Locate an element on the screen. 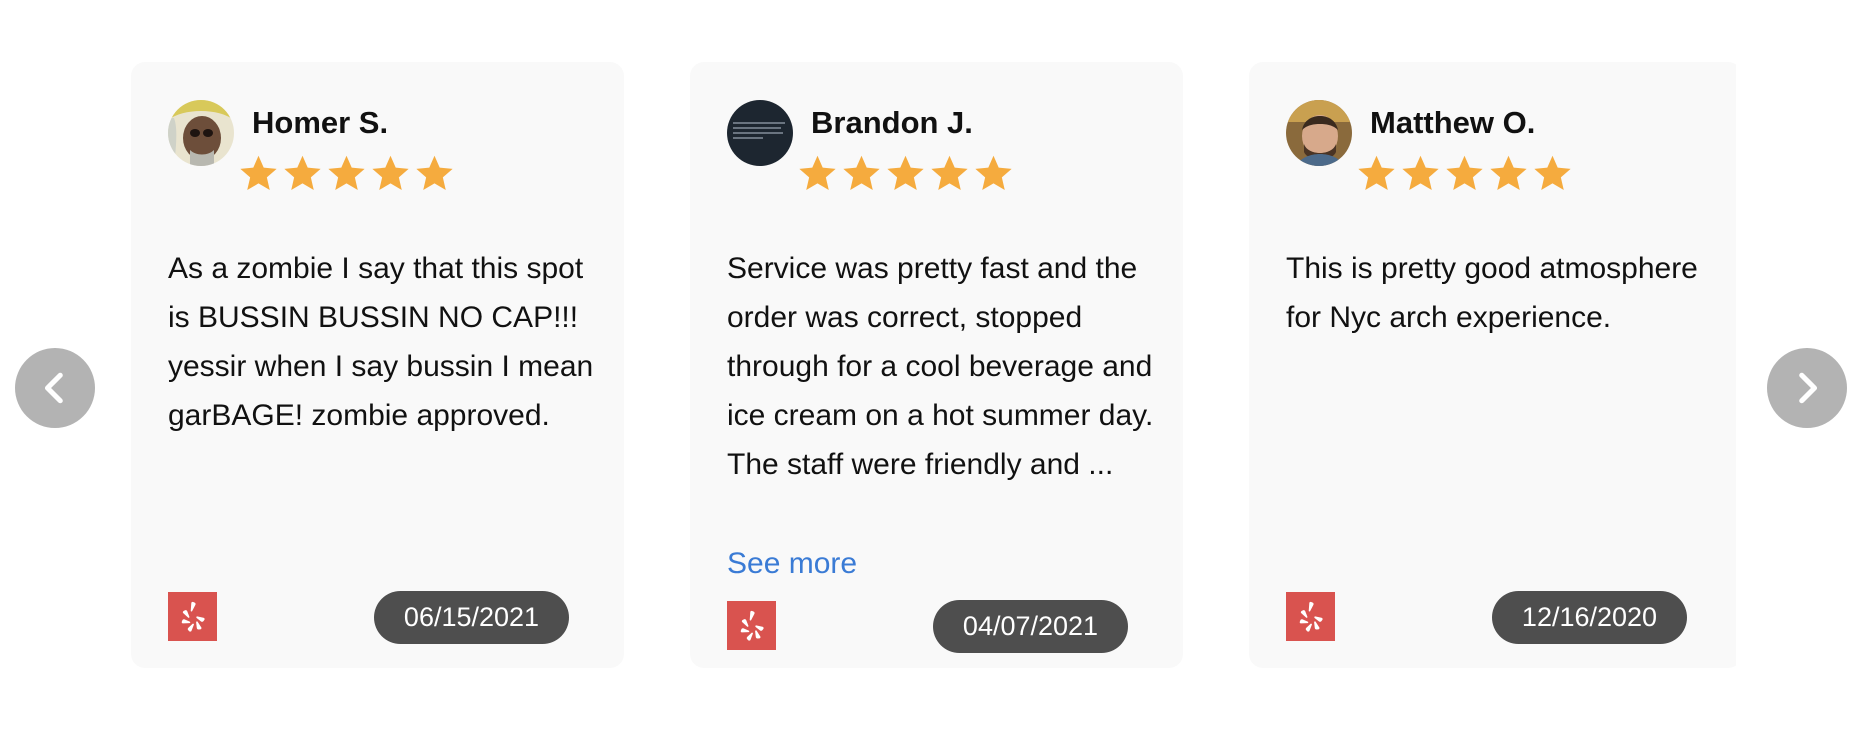  reviewer-name: Homer S. is located at coordinates (320, 122).